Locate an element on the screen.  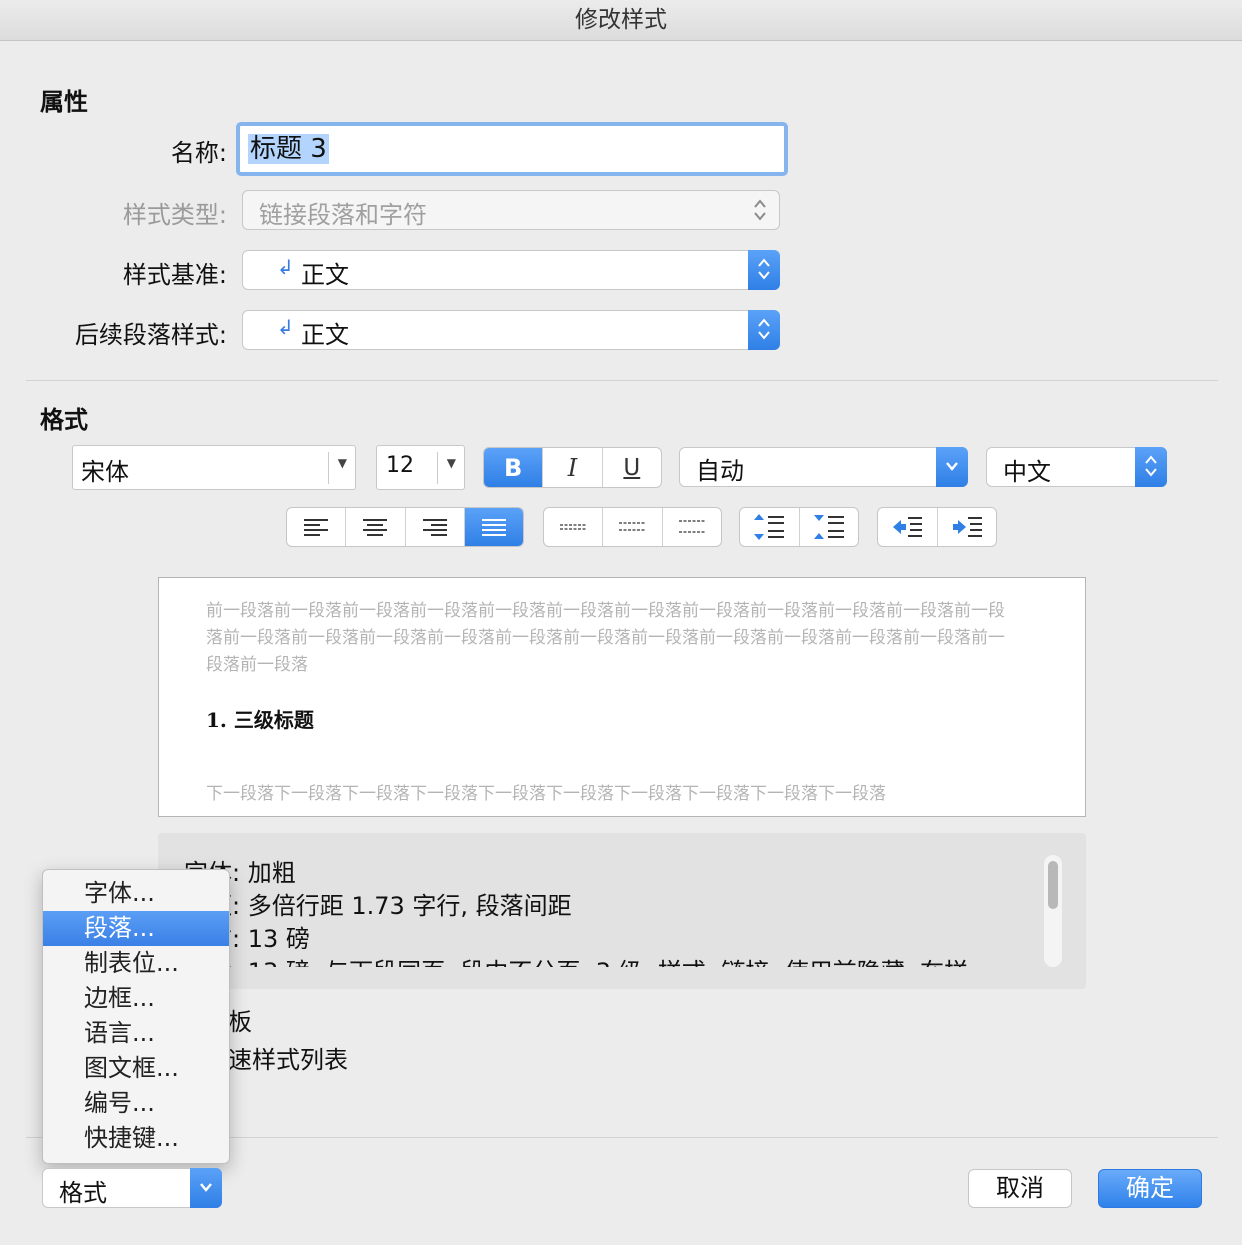
line-spacing-double-icon is located at coordinates (691, 526).